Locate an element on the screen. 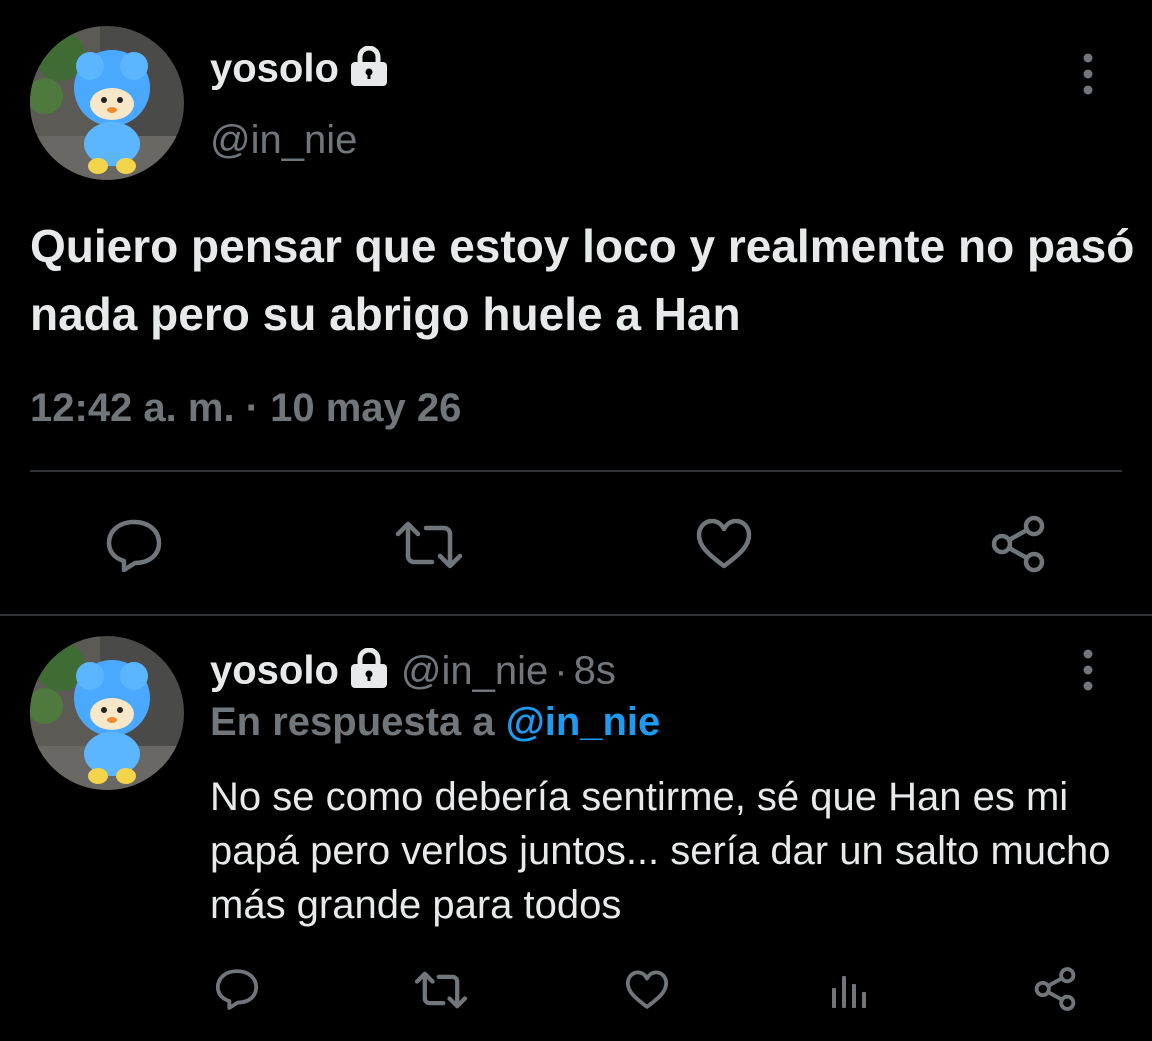  analytics-icon is located at coordinates (850, 992).